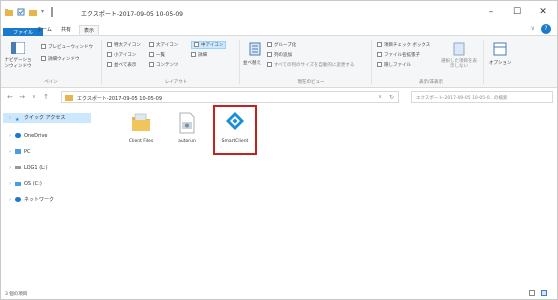 The width and height of the screenshot is (558, 300). I want to click on search-box: エクスポート-2017-09-05 10-05-0.. の検索, so click(482, 97).